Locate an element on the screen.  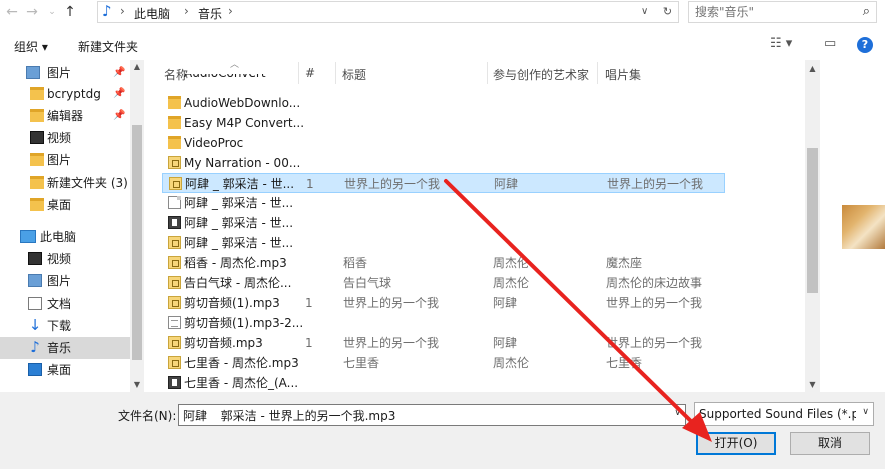
list-item: 七里香 - 周杰伦.mp3 七里香 周杰伦 七里香 is located at coordinates (443, 363).